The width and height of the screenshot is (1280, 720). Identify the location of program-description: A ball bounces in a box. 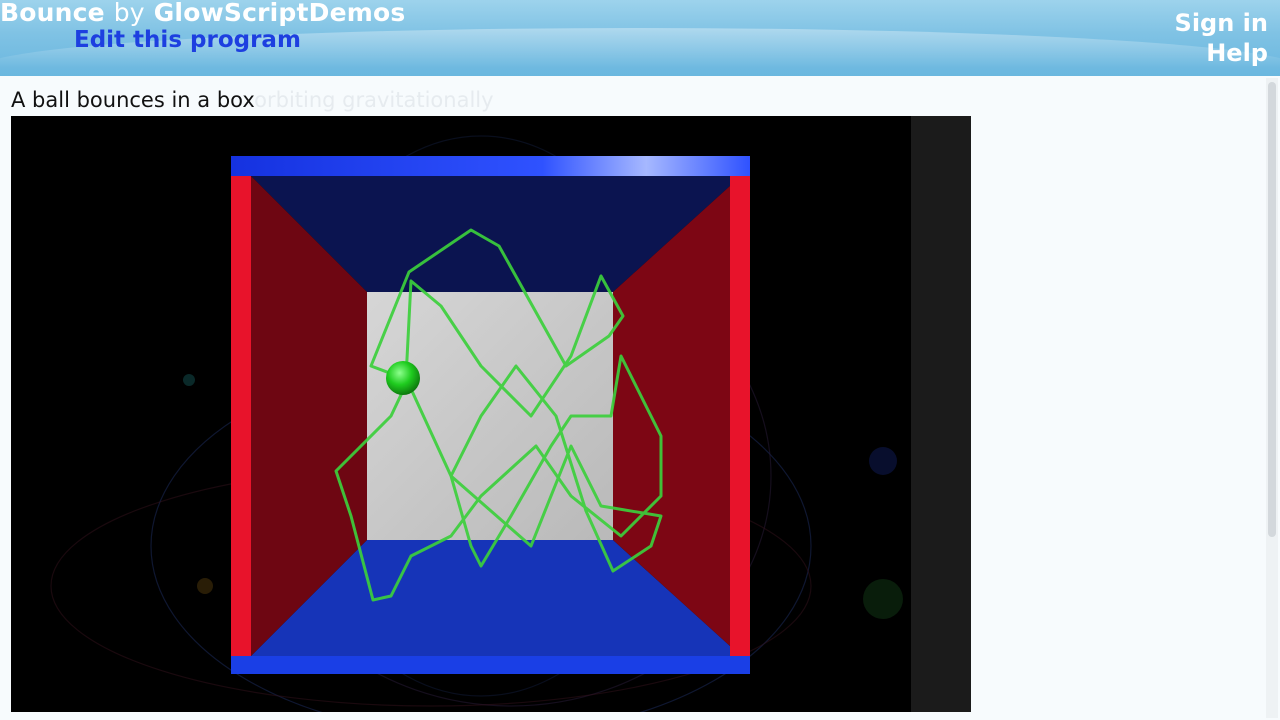
(133, 100).